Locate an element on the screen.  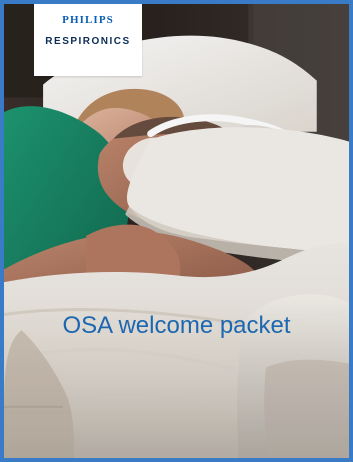
logo-product-text: RESPIRONICS is located at coordinates (88, 41).